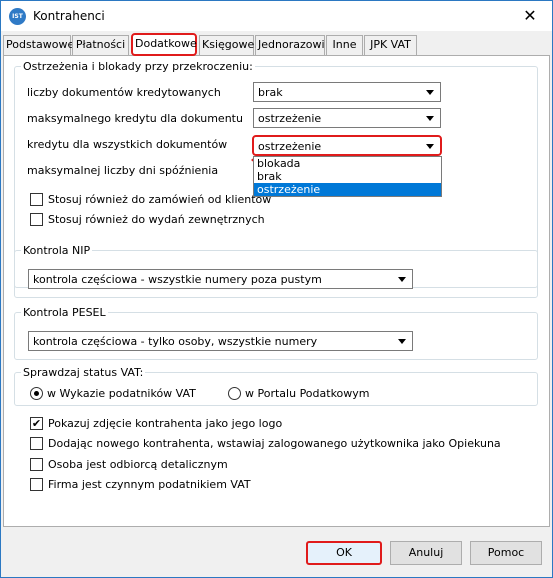  Describe the element at coordinates (390, 45) in the screenshot. I see `tab-jpk-vat: JPK VAT` at that location.